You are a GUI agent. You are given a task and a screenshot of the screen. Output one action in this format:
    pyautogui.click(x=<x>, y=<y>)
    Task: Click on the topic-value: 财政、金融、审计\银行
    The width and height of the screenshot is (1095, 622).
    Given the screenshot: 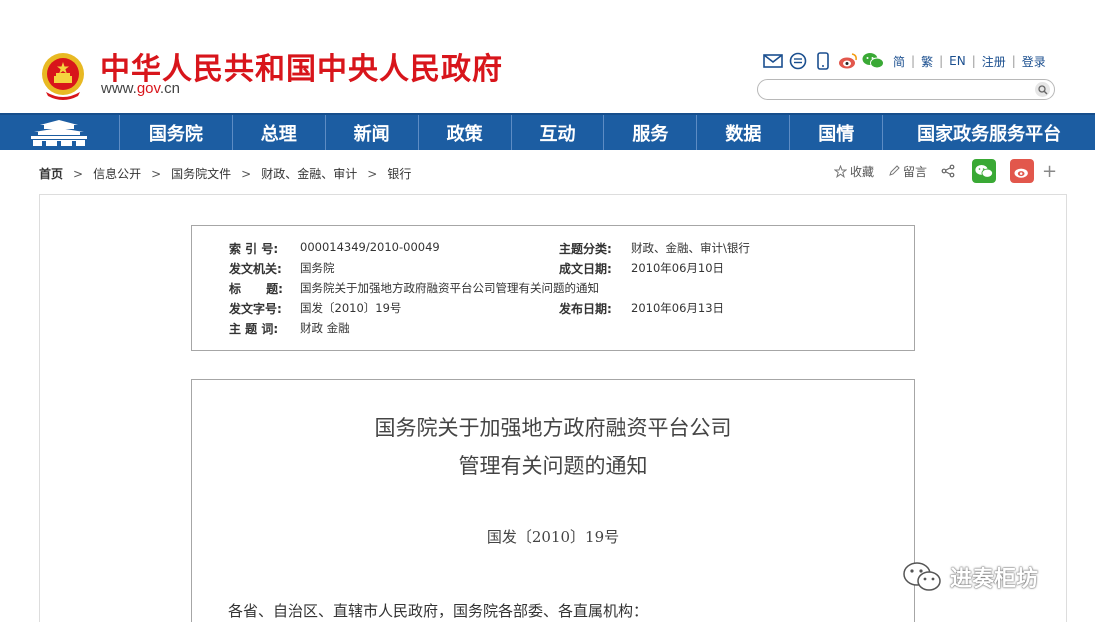 What is the action you would take?
    pyautogui.click(x=690, y=248)
    